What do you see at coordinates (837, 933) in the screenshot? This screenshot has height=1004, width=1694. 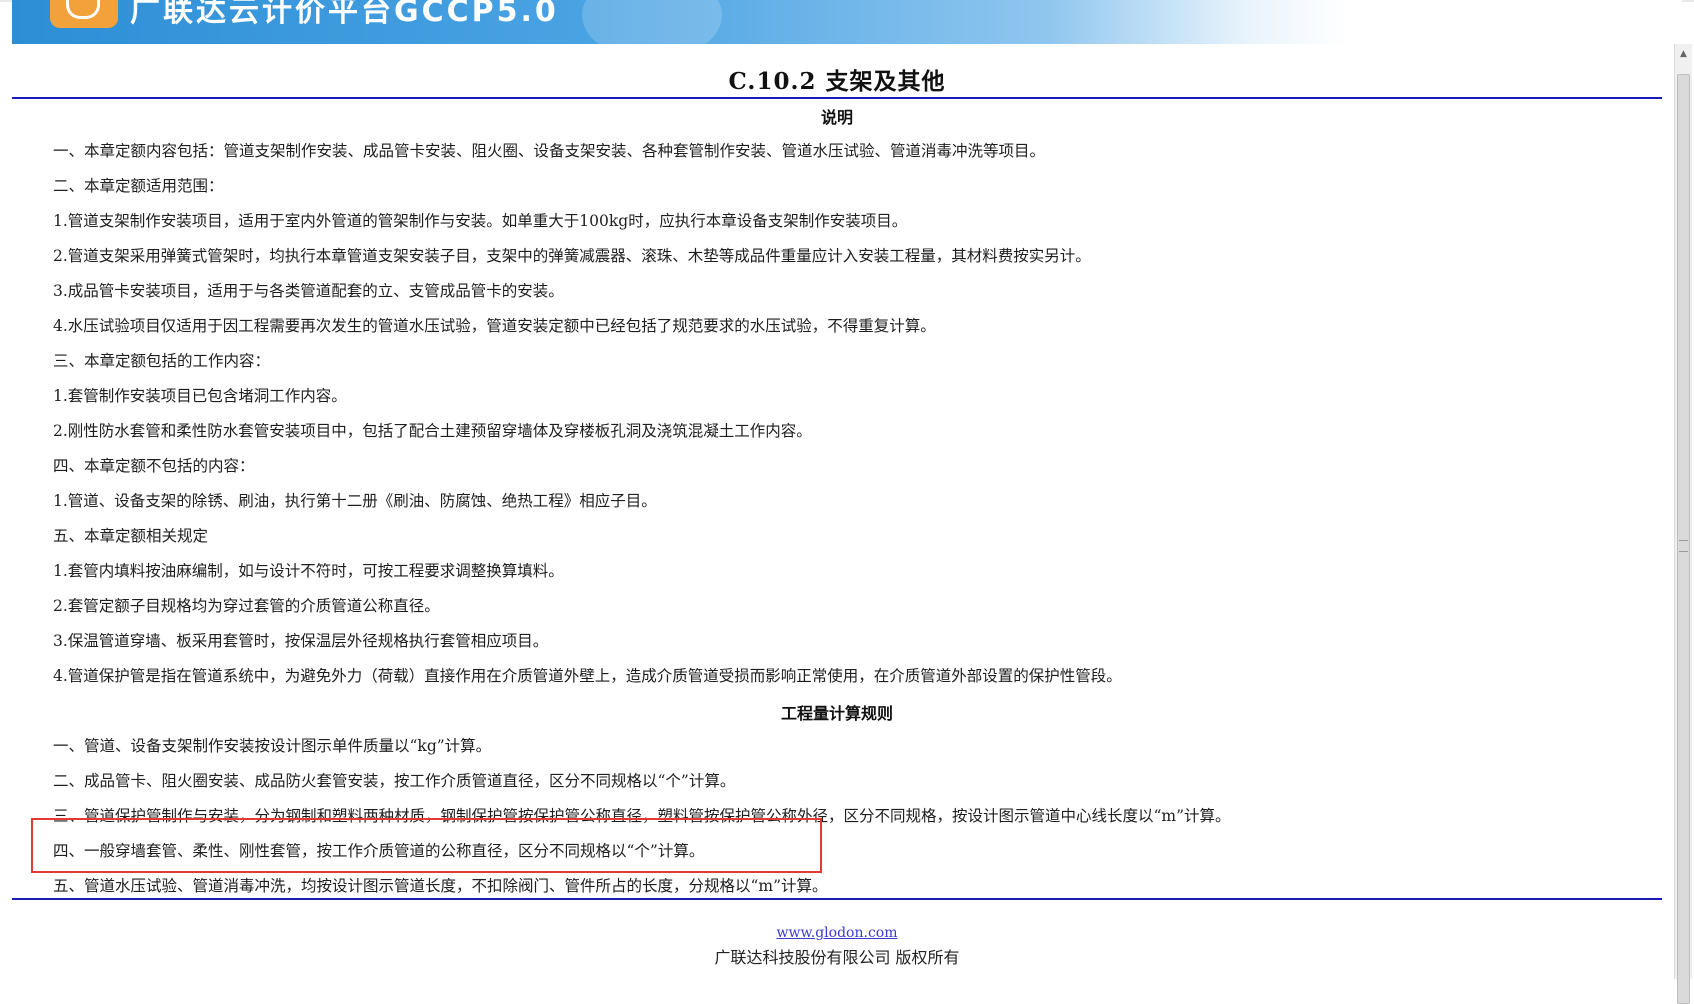 I see `footer-link: www.glodon.com` at bounding box center [837, 933].